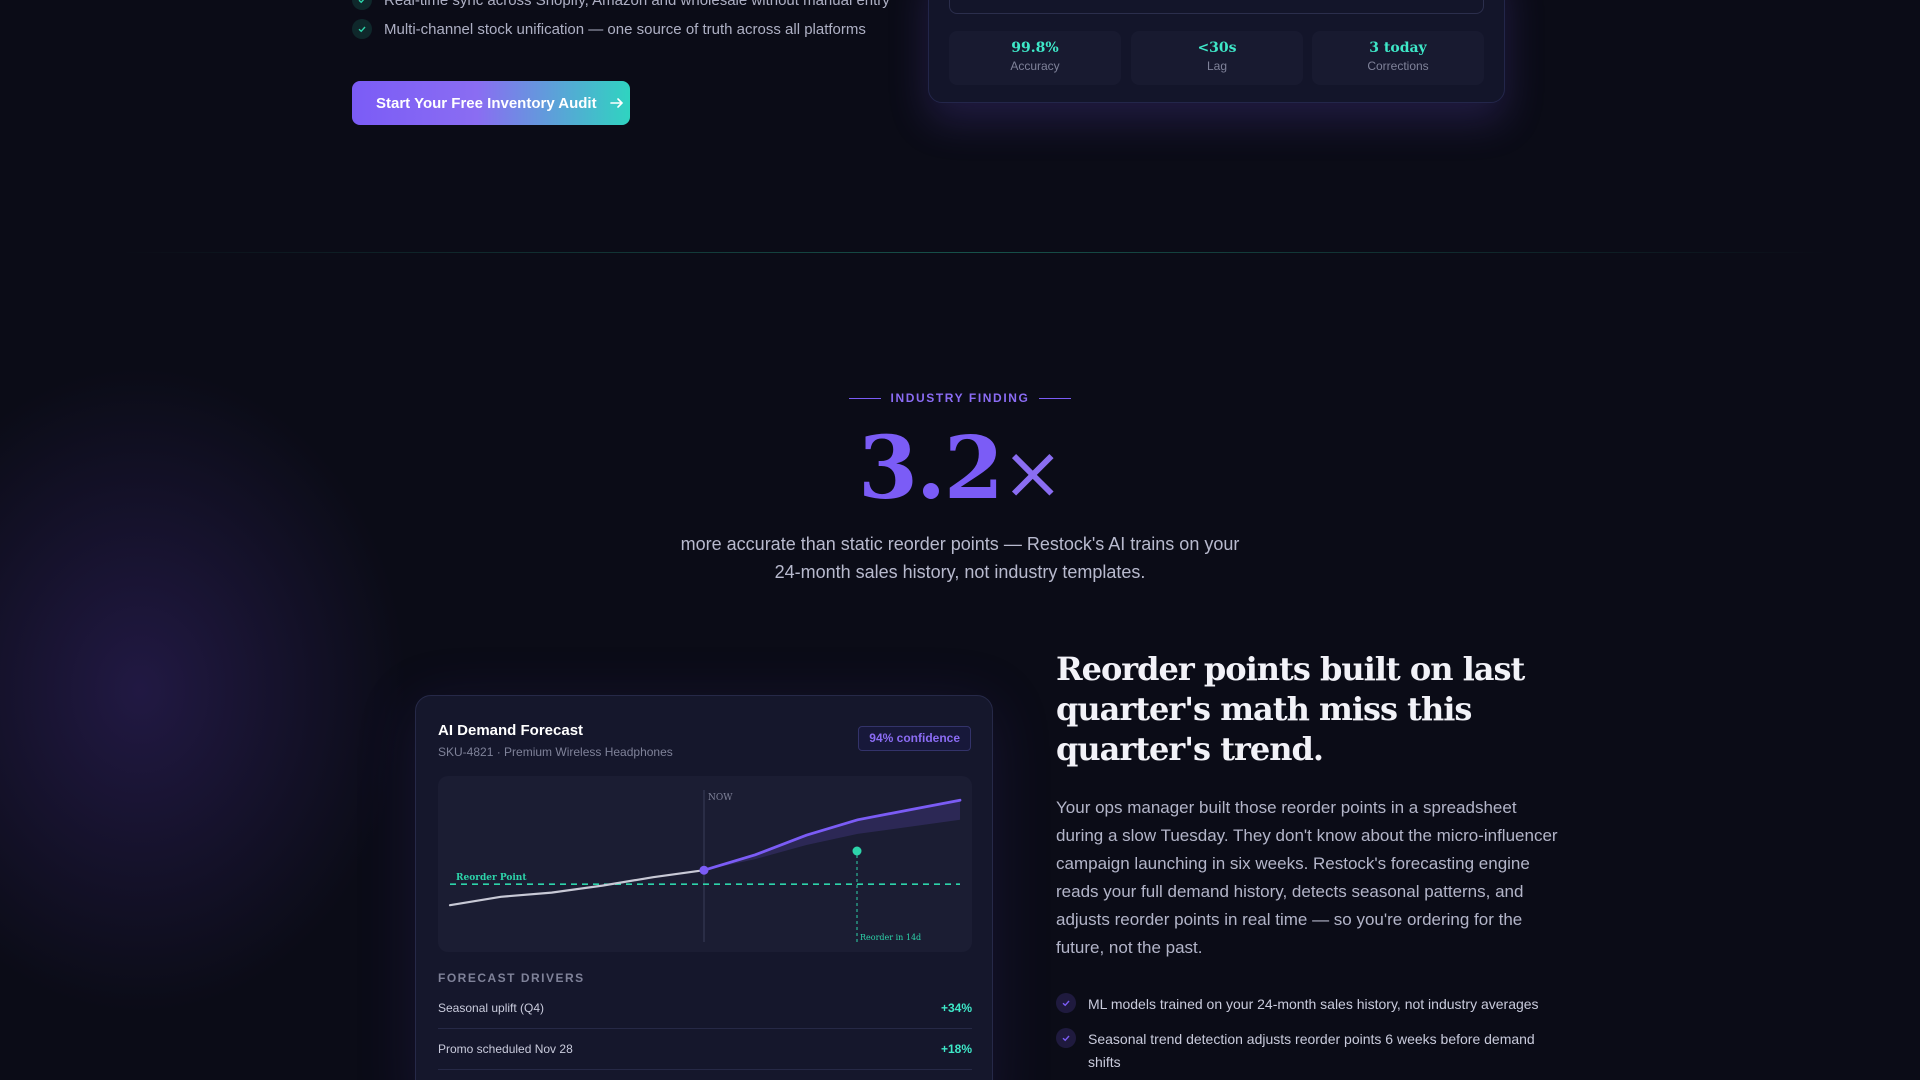 The width and height of the screenshot is (1920, 1080). Describe the element at coordinates (491, 1008) in the screenshot. I see `driver-name: Seasonal uplift (Q4)` at that location.